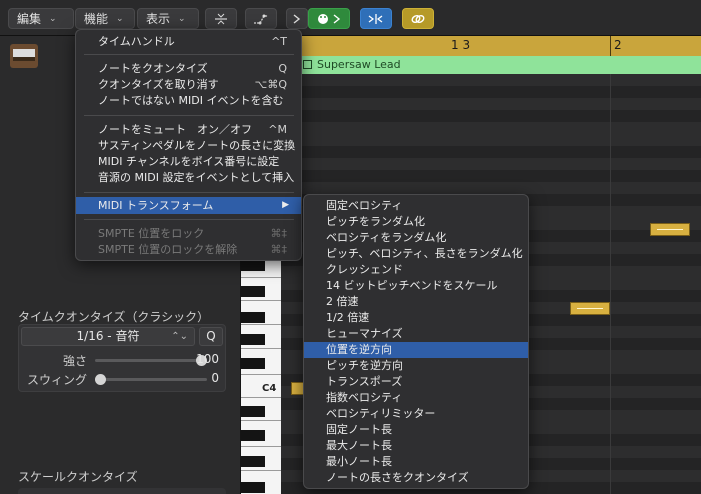  I want to click on function-menu-label: 機能, so click(96, 19).